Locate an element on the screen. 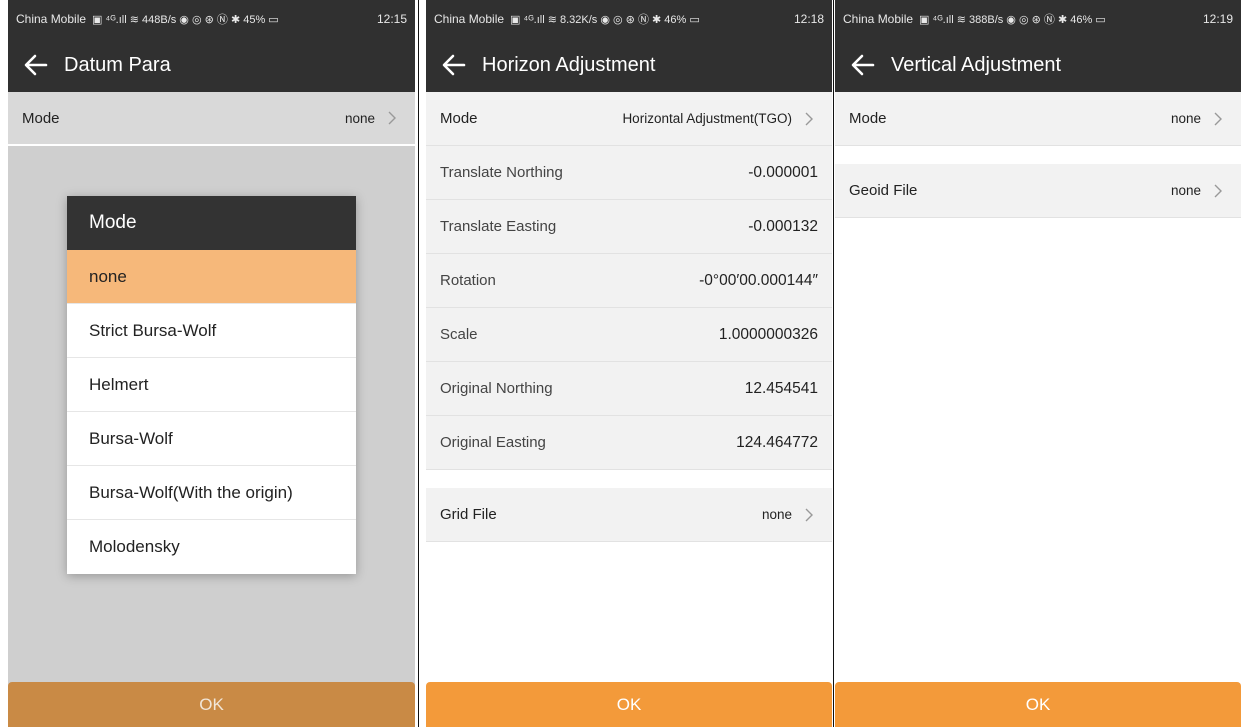 Image resolution: width=1244 pixels, height=727 pixels. row-label: Original Easting is located at coordinates (493, 442).